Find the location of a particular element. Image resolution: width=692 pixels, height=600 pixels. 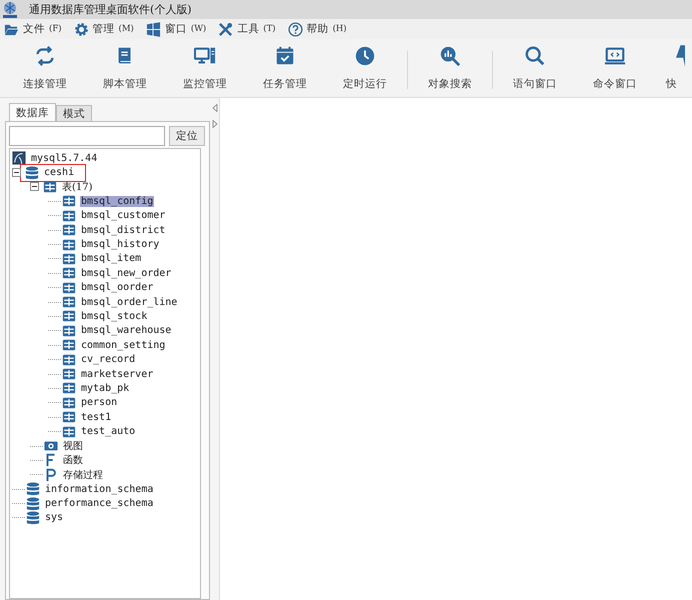

toolbar-button: 定时运行 is located at coordinates (365, 68).